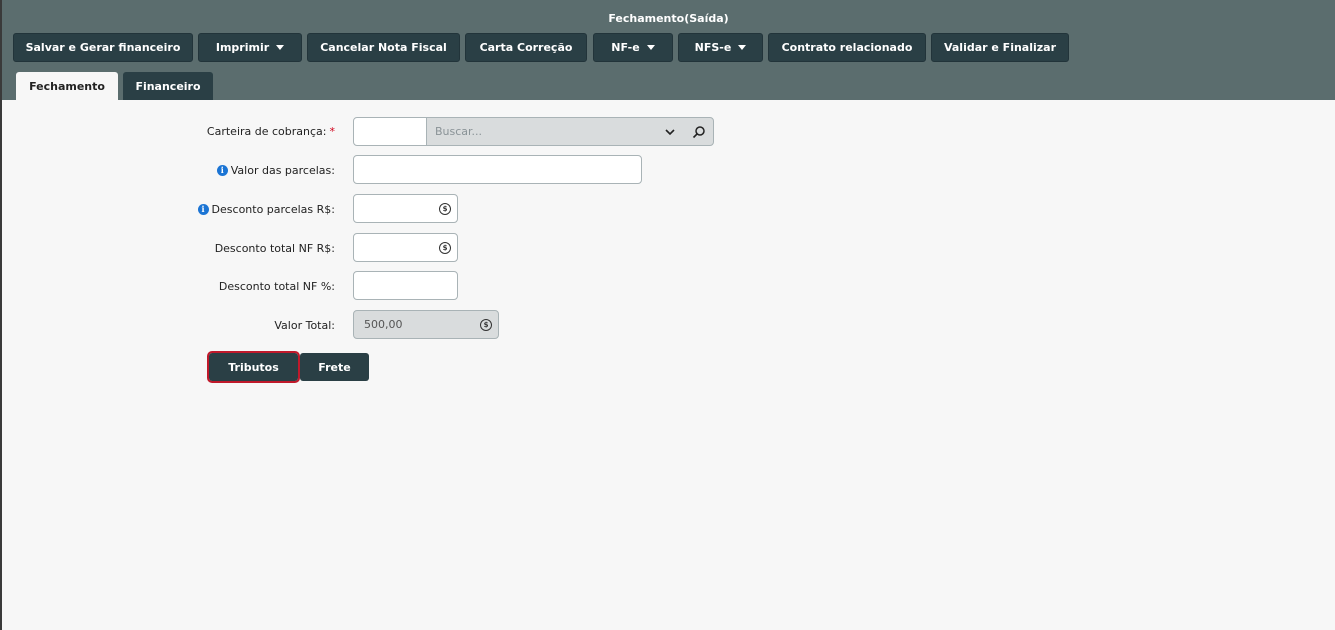  What do you see at coordinates (847, 47) in the screenshot?
I see `contrato-relacionado-button: Contrato relacionado` at bounding box center [847, 47].